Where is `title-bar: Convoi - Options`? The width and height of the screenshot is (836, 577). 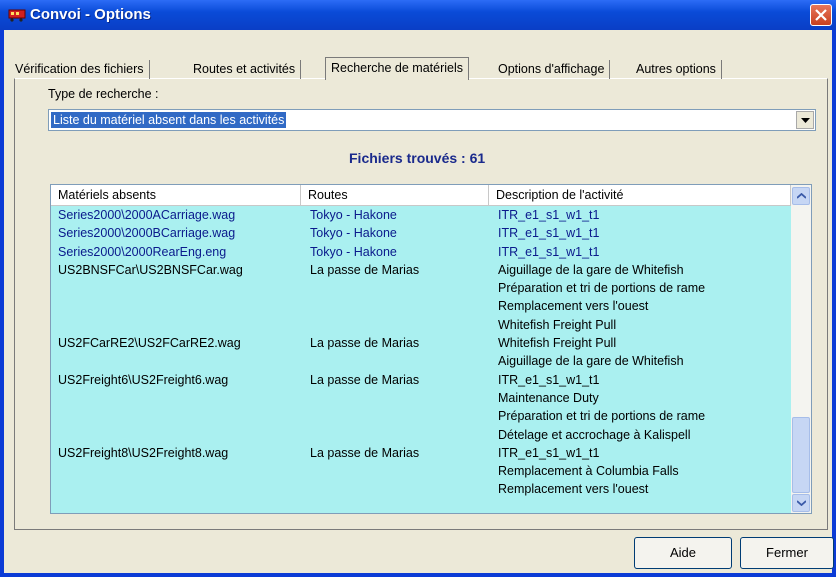 title-bar: Convoi - Options is located at coordinates (418, 15).